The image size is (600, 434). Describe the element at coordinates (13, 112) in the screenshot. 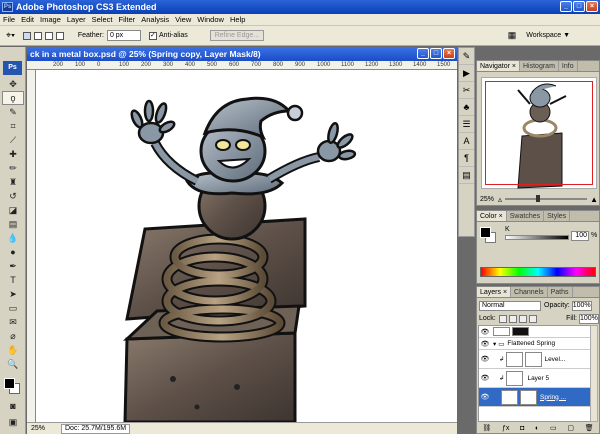

I see `quick-selection-icon: ✎` at that location.